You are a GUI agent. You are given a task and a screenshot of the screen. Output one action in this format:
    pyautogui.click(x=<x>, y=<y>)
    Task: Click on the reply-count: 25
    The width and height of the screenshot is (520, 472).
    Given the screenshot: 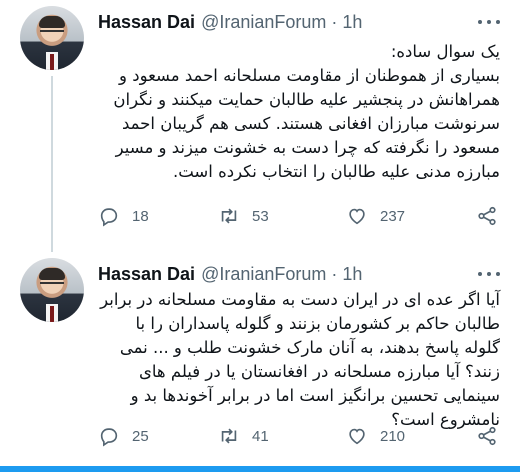 What is the action you would take?
    pyautogui.click(x=140, y=436)
    